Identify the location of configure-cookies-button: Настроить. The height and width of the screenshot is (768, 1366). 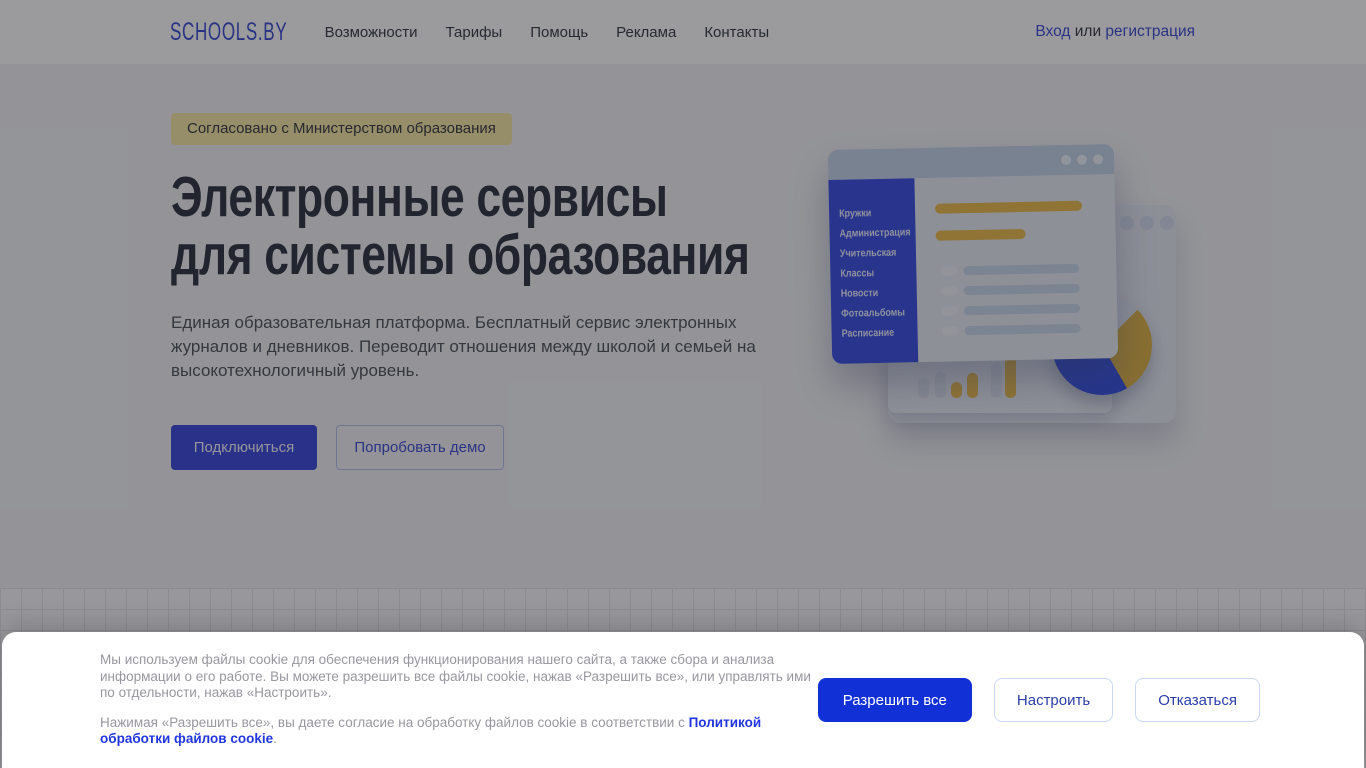
(1053, 700).